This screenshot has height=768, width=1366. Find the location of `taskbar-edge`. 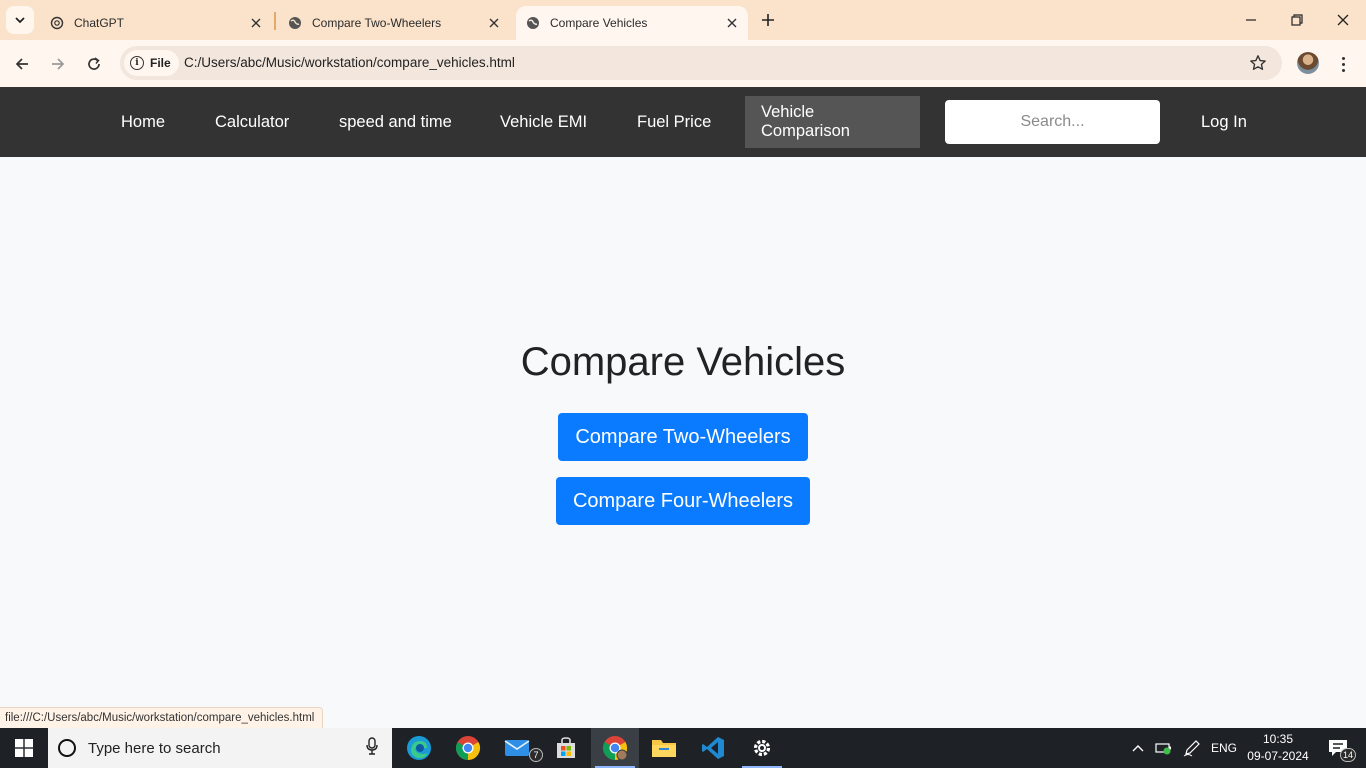

taskbar-edge is located at coordinates (419, 748).